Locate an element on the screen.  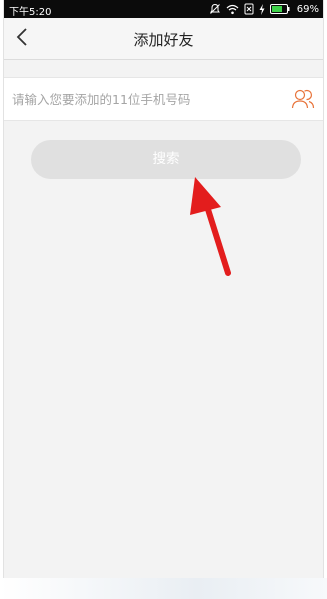
status-time: 下午5:20 is located at coordinates (30, 12).